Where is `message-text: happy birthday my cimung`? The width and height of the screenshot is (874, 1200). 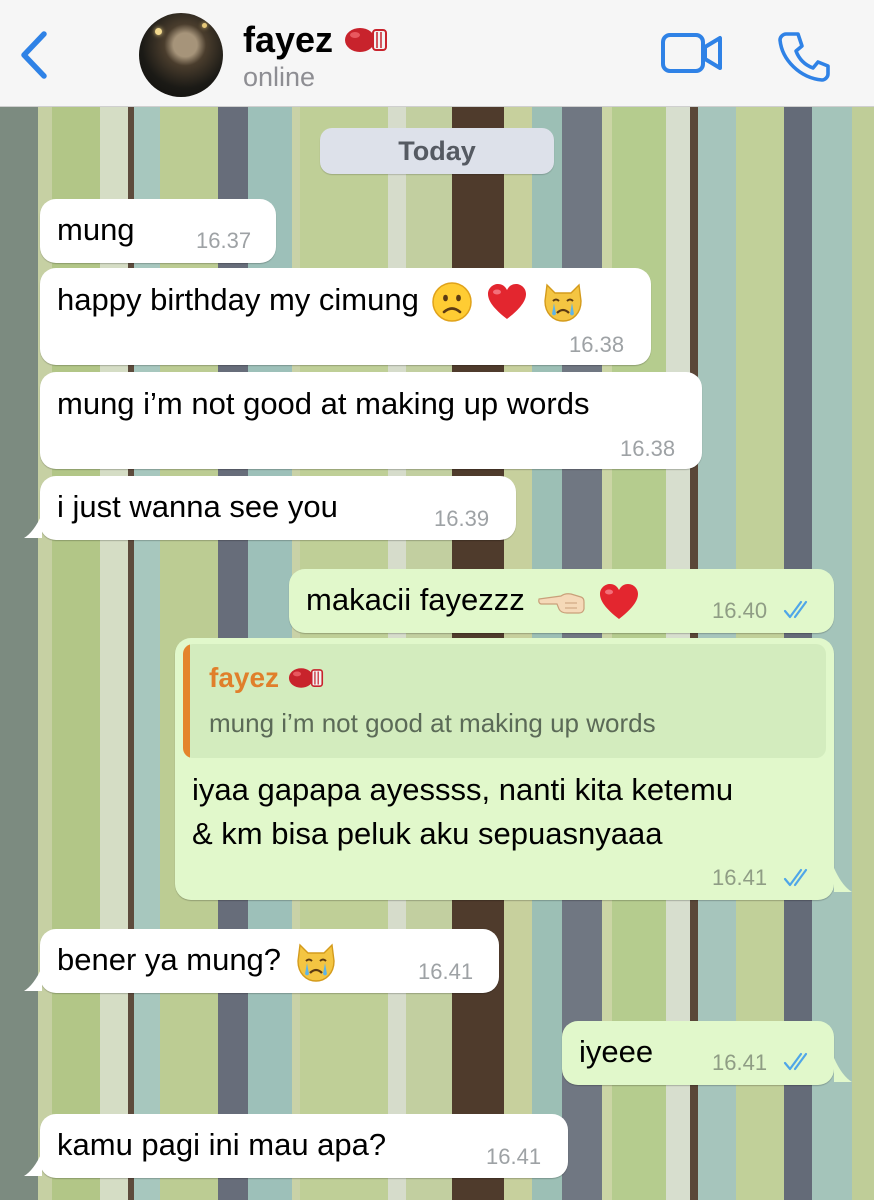 message-text: happy birthday my cimung is located at coordinates (238, 299).